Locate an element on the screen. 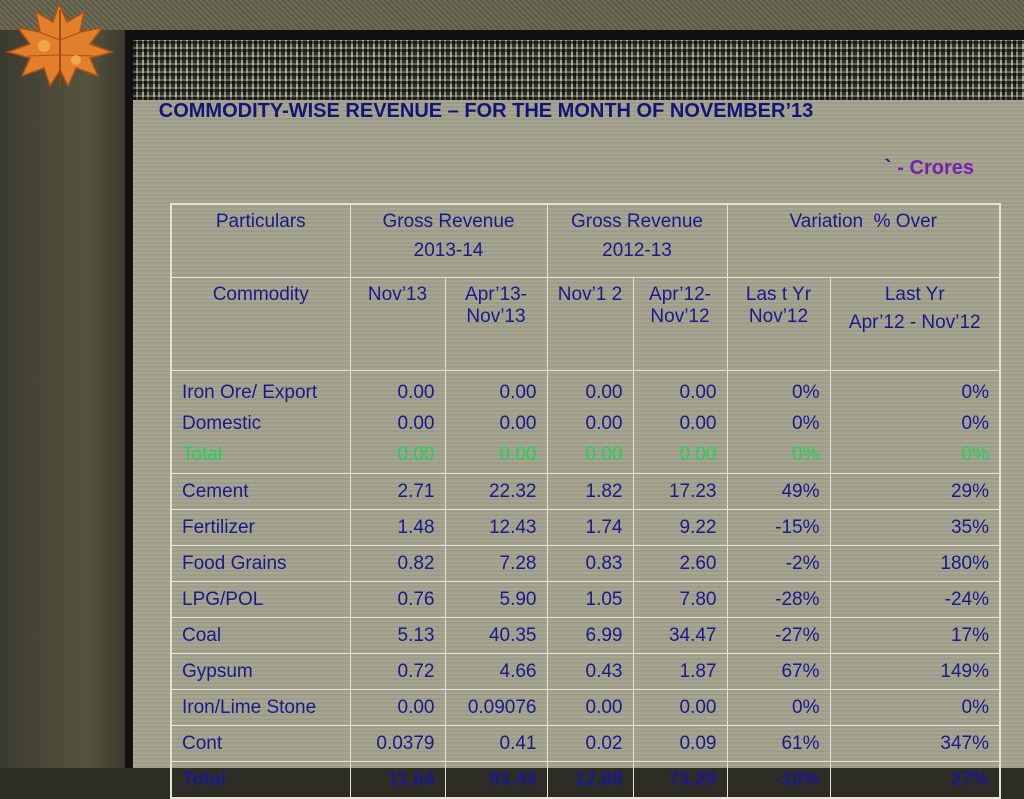 The width and height of the screenshot is (1024, 799). iron-labels: Iron Ore/ Export Domestic Total is located at coordinates (260, 422).